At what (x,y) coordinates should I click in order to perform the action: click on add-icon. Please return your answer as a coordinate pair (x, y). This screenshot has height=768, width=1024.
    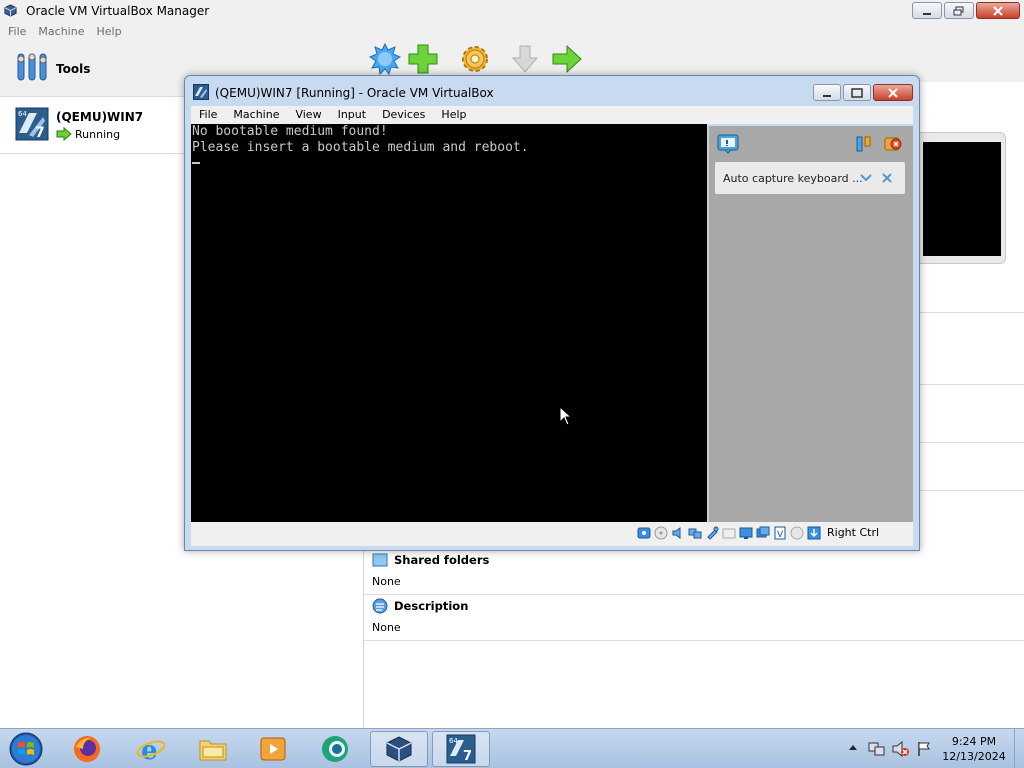
    Looking at the image, I should click on (423, 59).